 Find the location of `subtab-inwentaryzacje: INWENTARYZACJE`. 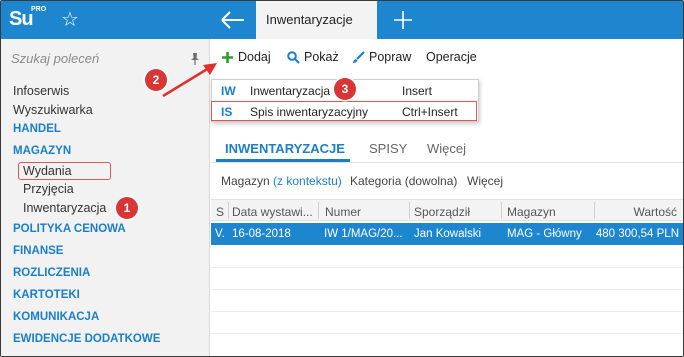

subtab-inwentaryzacje: INWENTARYZACJE is located at coordinates (285, 148).